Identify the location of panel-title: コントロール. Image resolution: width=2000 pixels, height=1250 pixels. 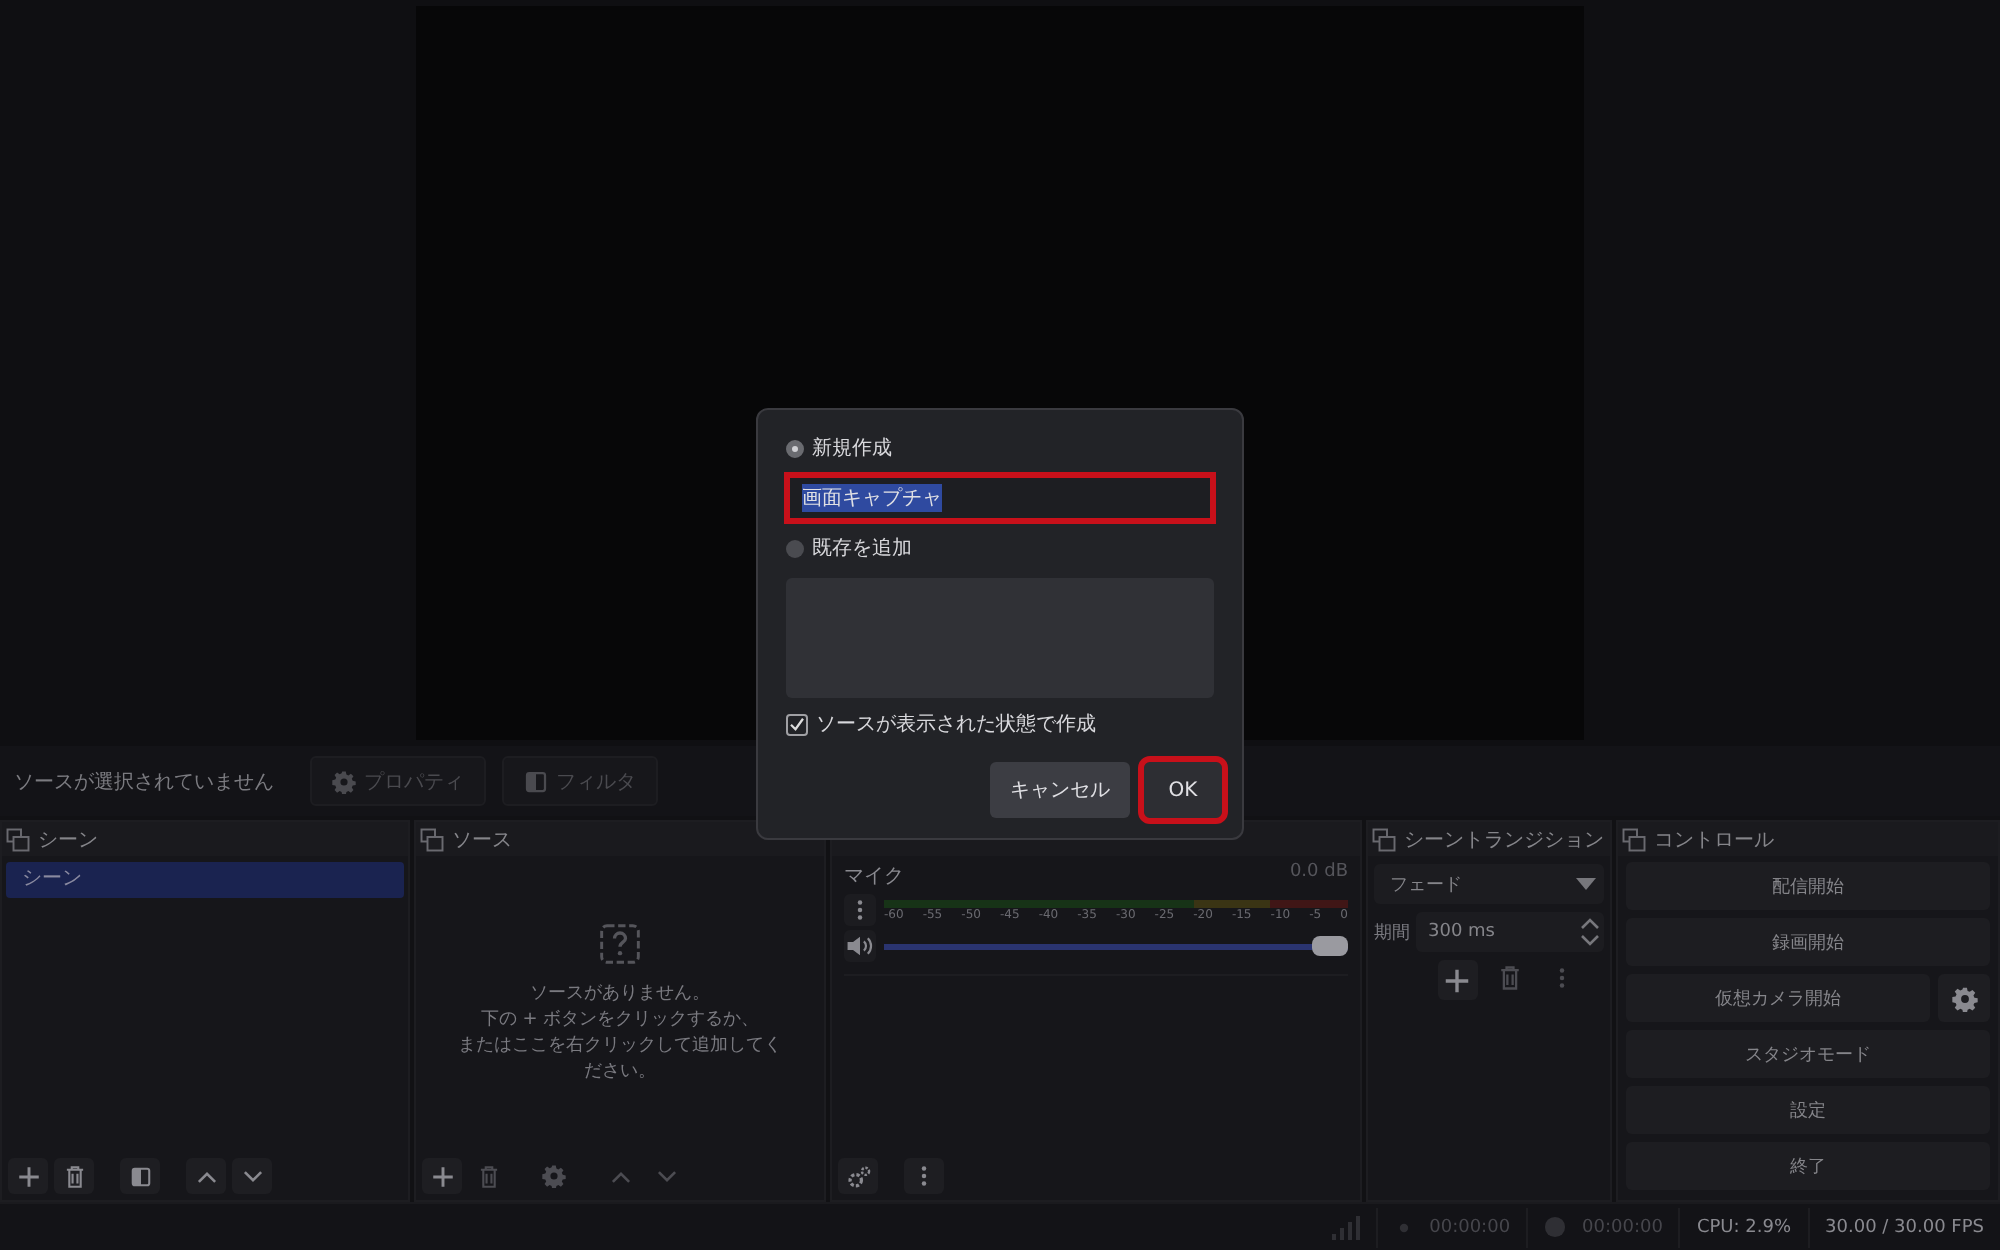
(1714, 840).